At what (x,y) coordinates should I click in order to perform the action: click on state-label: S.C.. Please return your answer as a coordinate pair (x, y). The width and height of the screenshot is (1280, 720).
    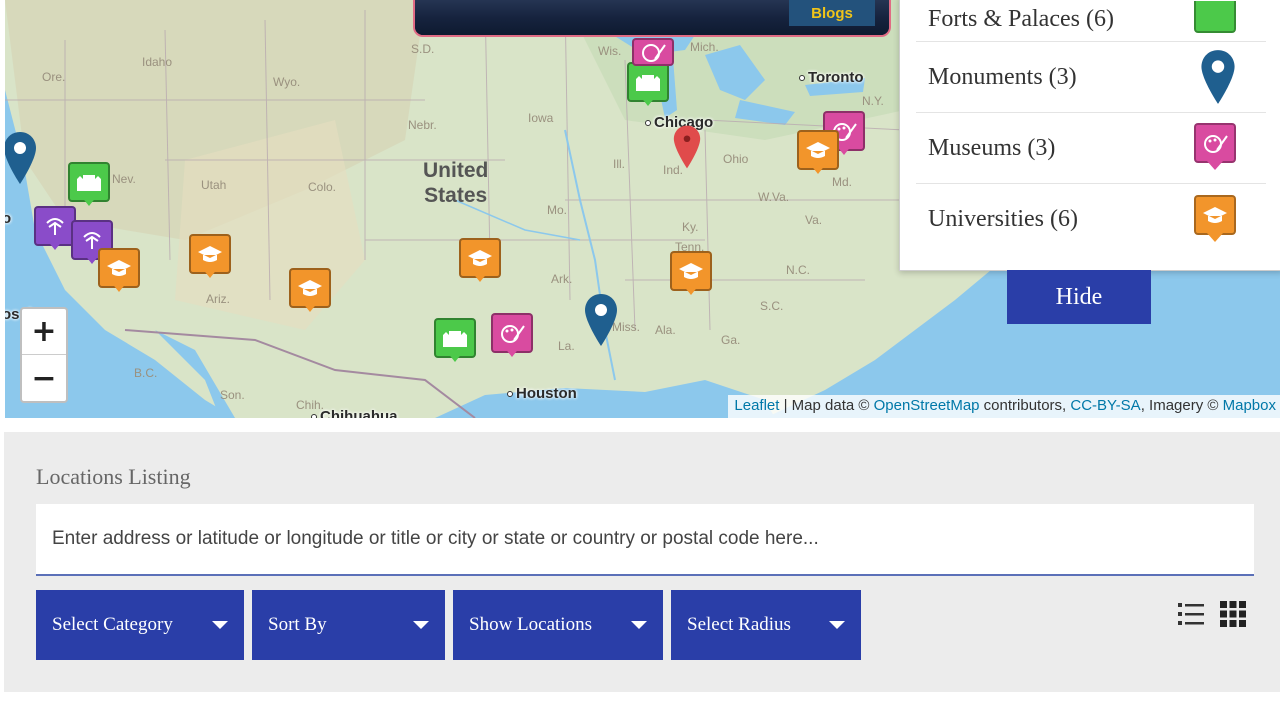
    Looking at the image, I should click on (772, 306).